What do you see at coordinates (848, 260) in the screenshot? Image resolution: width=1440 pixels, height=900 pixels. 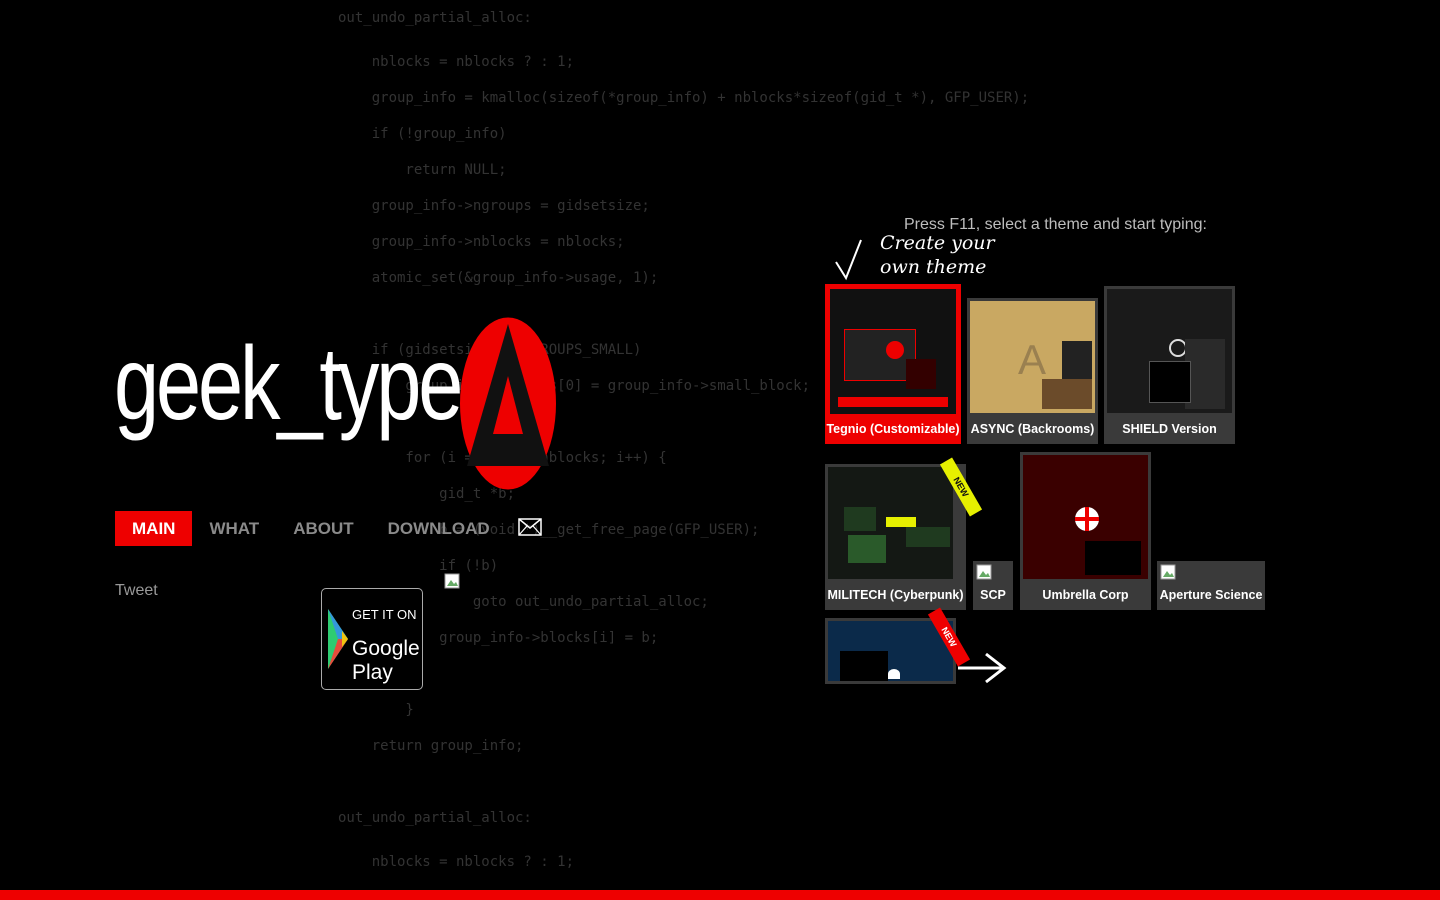 I see `checkmark-icon` at bounding box center [848, 260].